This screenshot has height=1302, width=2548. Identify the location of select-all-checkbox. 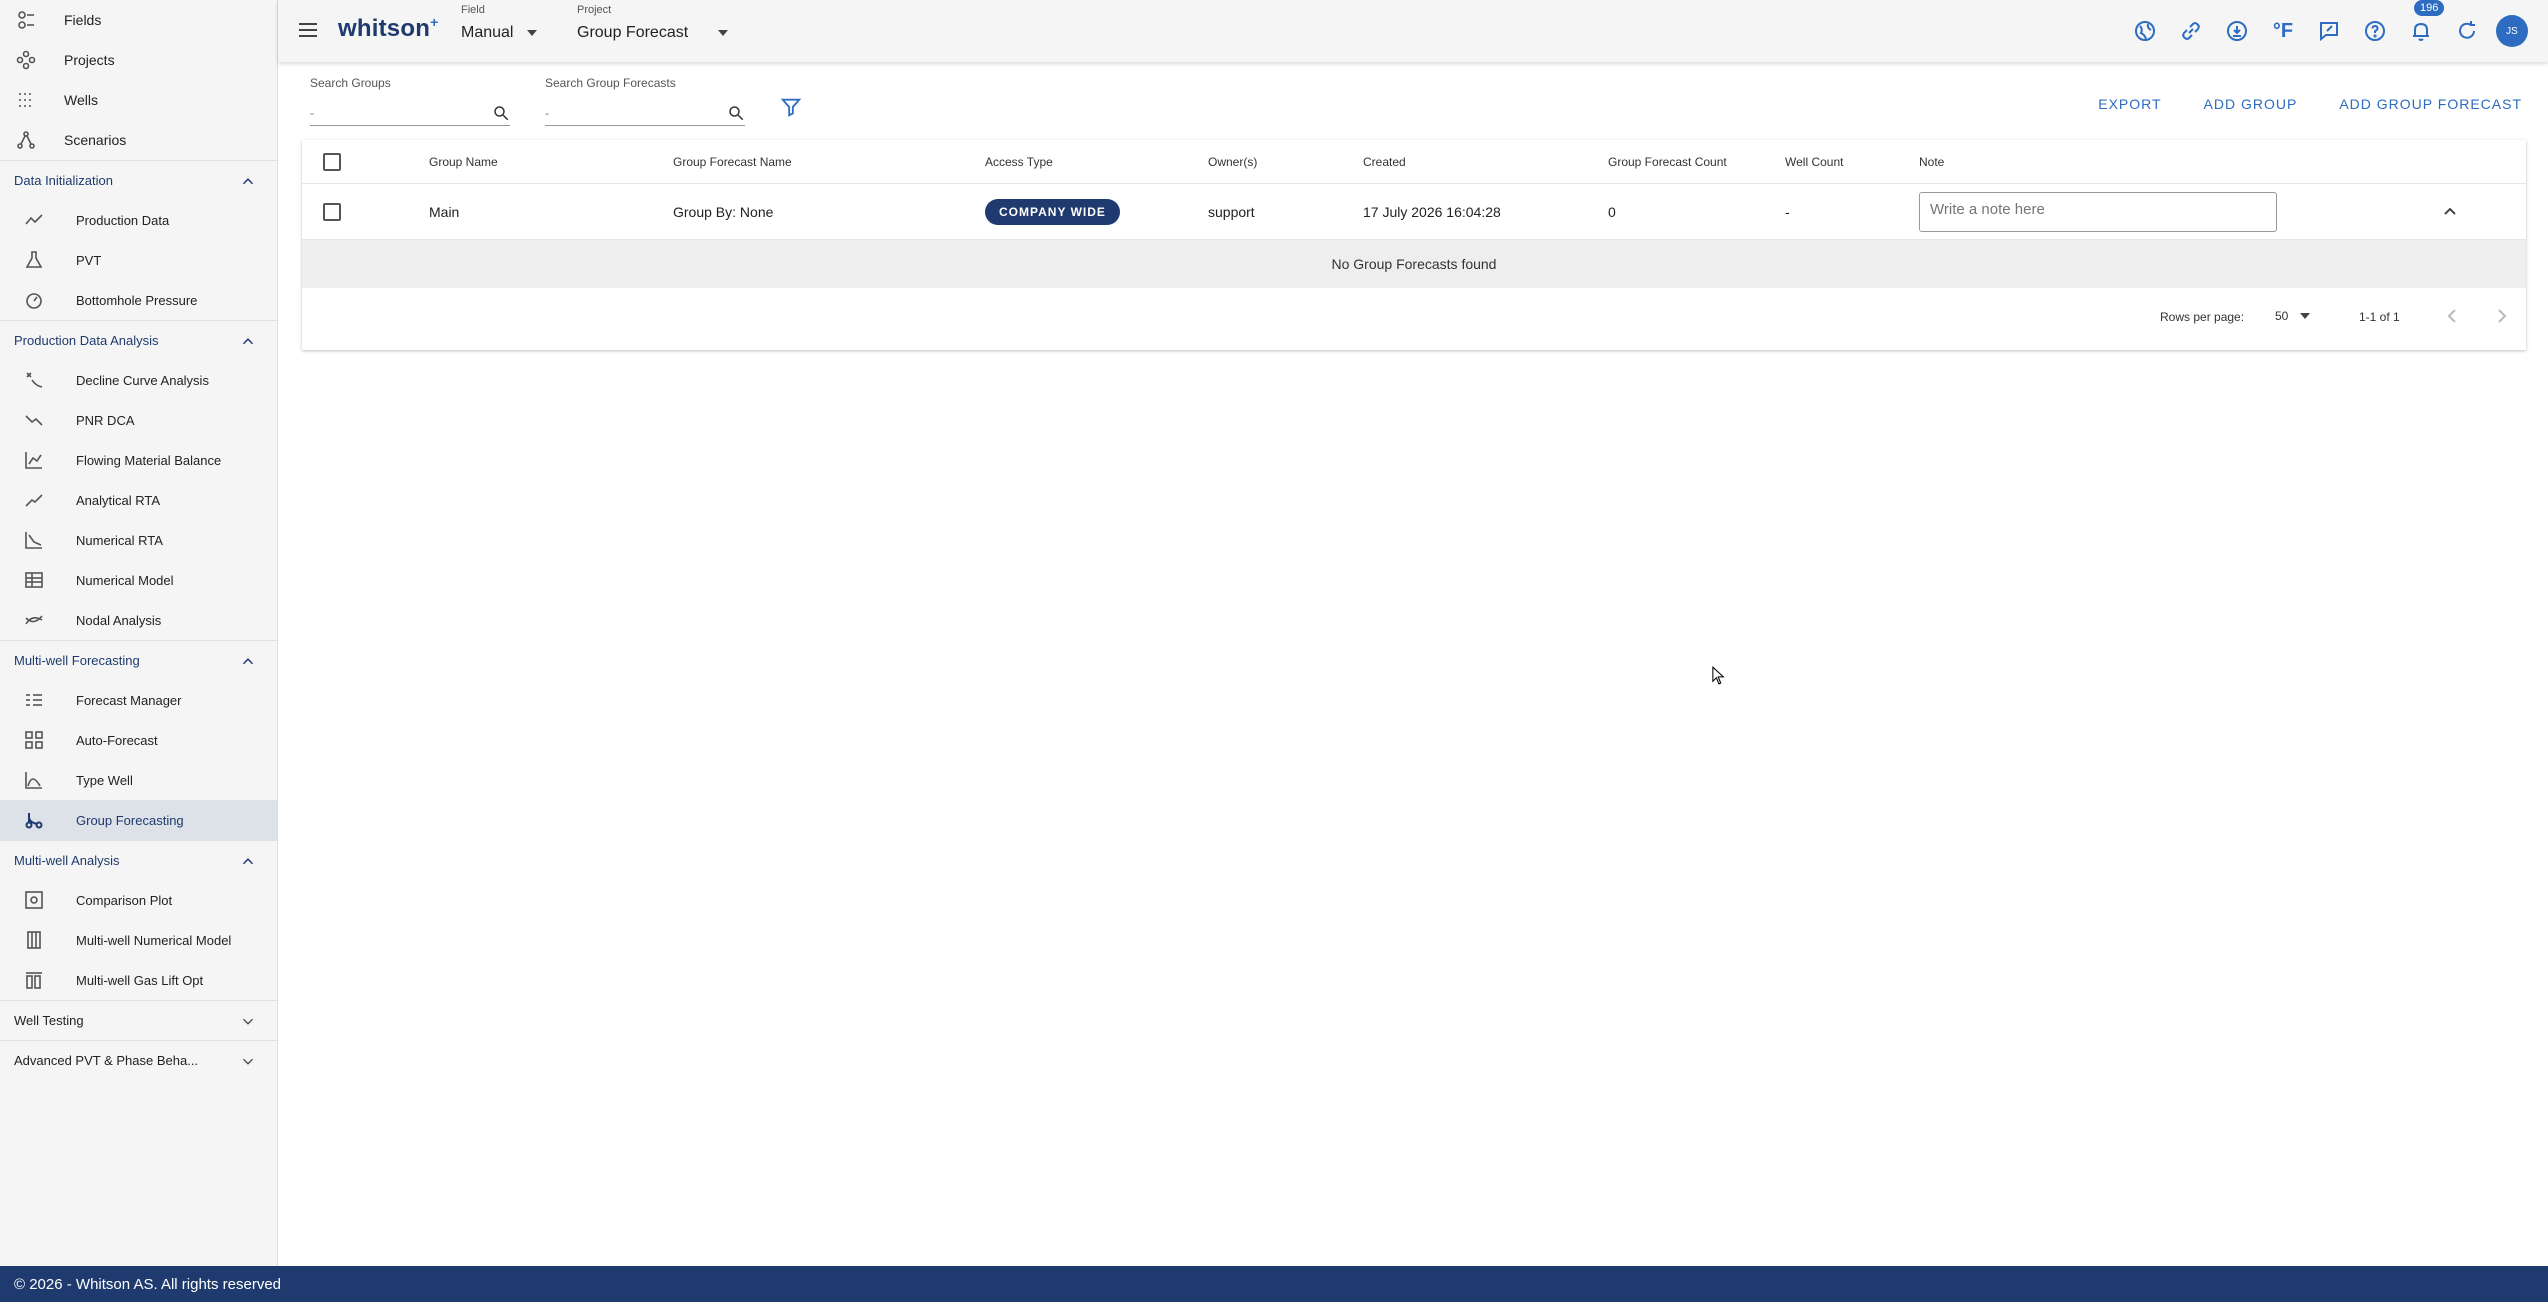
(332, 162).